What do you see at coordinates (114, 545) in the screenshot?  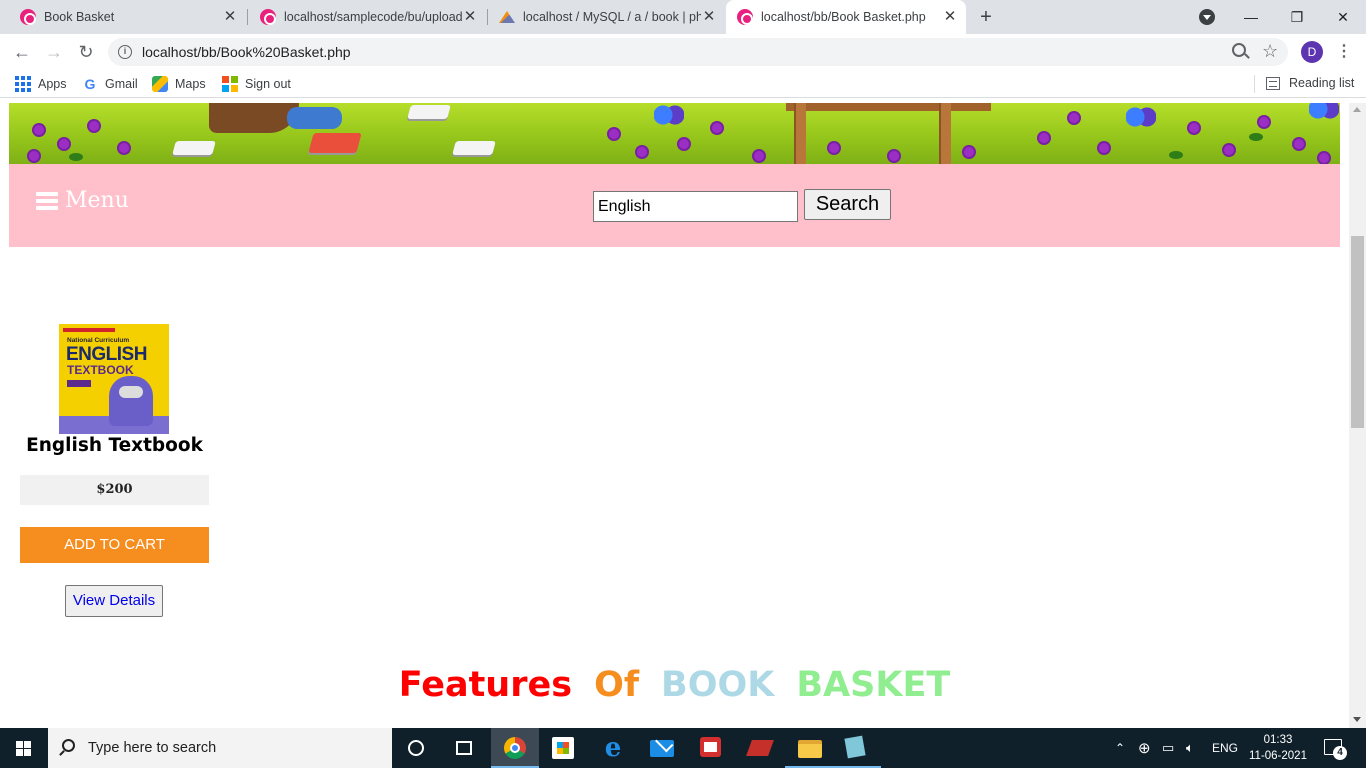 I see `add-to-cart-button: ADD TO CART` at bounding box center [114, 545].